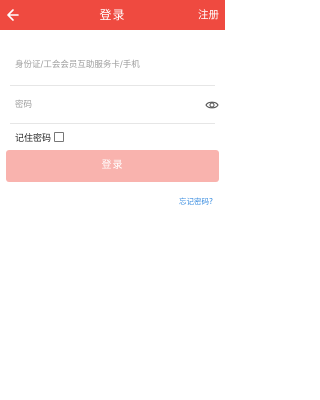  I want to click on account-field, so click(112, 65).